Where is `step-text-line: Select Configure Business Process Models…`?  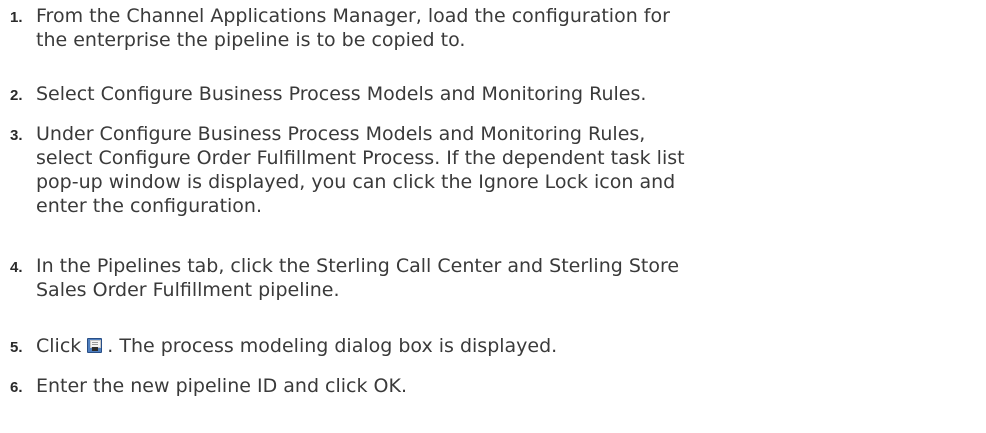
step-text-line: Select Configure Business Process Models… is located at coordinates (341, 94).